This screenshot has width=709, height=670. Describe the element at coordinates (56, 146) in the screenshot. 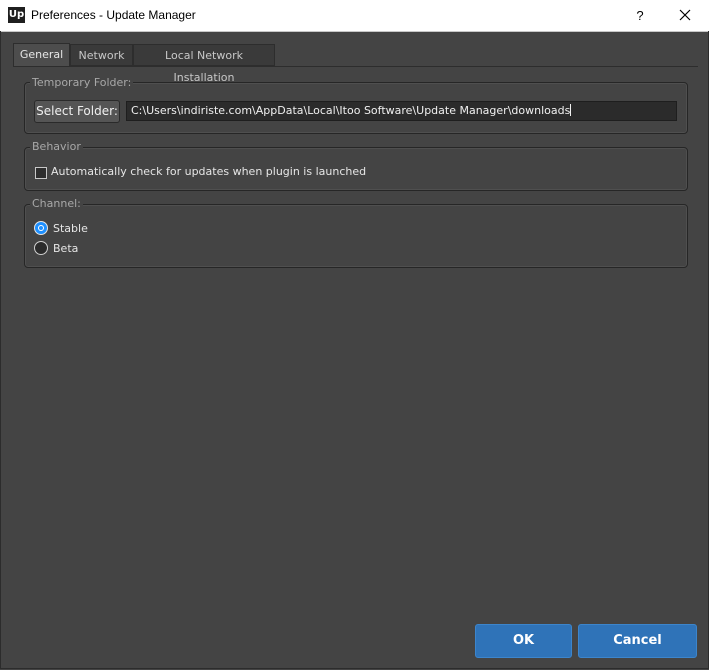

I see `behavior-title: Behavior` at that location.